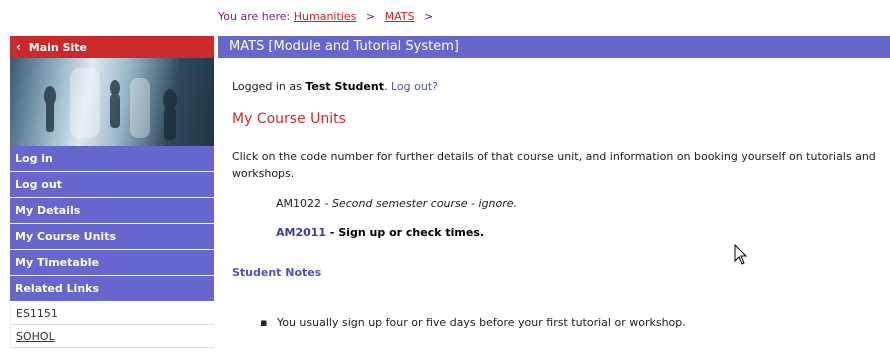 The image size is (890, 358). What do you see at coordinates (277, 272) in the screenshot?
I see `student-notes-title: Student Notes` at bounding box center [277, 272].